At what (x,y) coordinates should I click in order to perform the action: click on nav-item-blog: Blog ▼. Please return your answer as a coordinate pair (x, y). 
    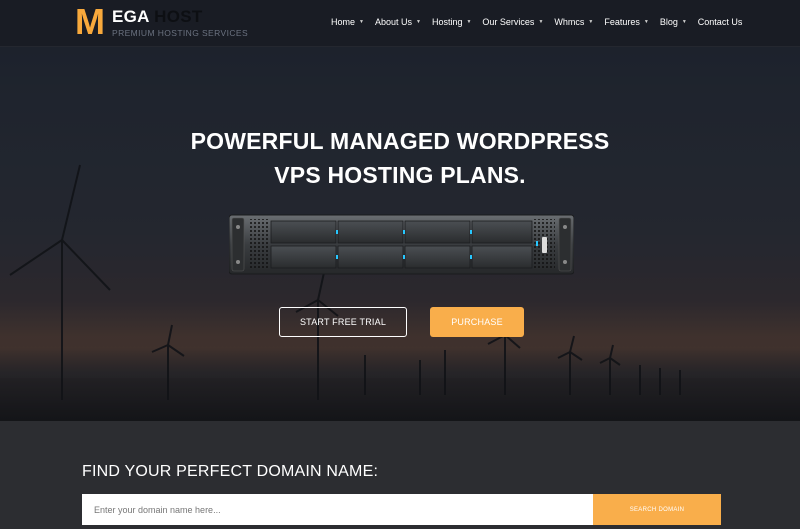
    Looking at the image, I should click on (673, 22).